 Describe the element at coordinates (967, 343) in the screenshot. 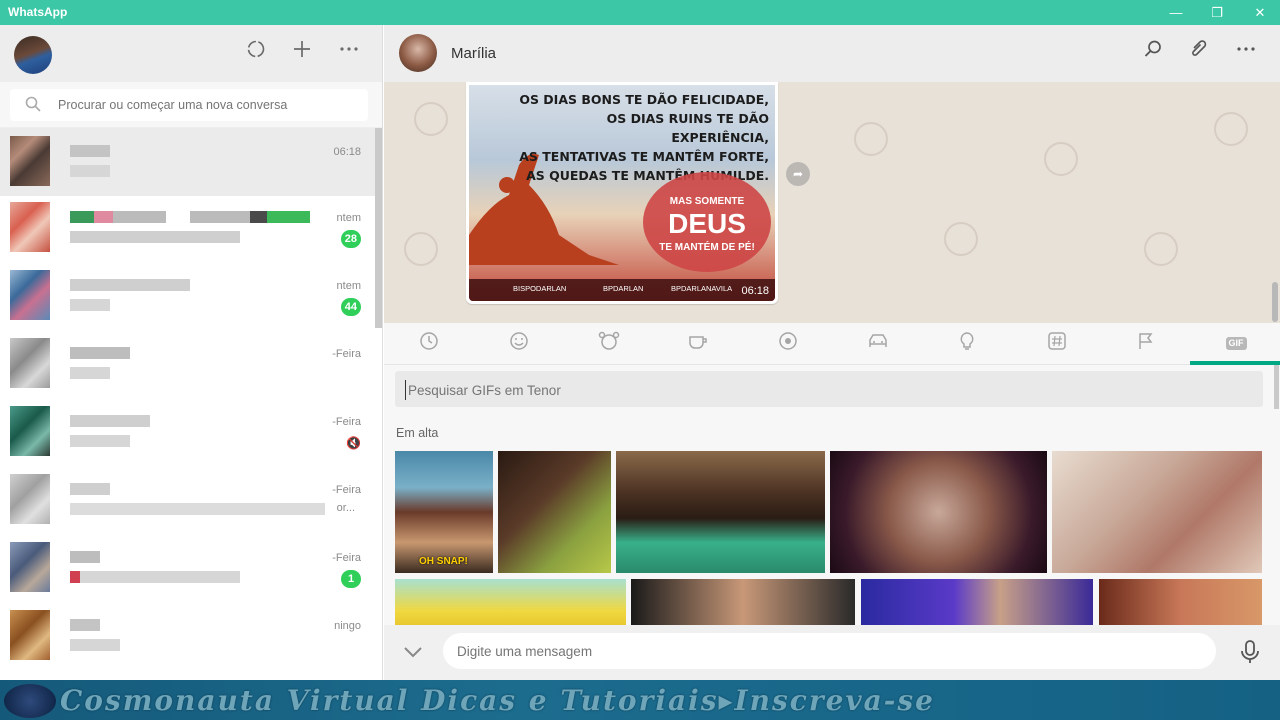

I see `bulb-icon` at that location.